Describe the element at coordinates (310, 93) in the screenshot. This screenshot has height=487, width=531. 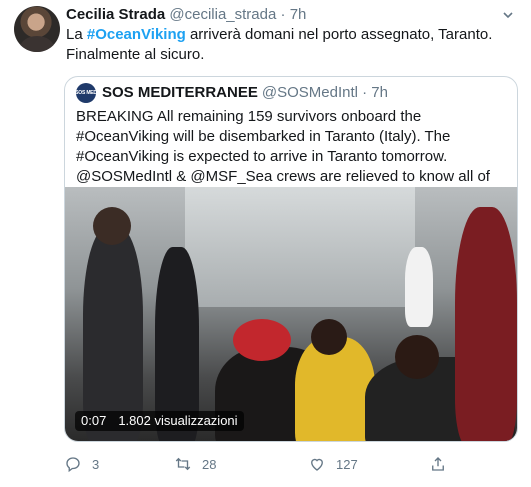
I see `quoted-author-handle: @SOSMedIntl` at that location.